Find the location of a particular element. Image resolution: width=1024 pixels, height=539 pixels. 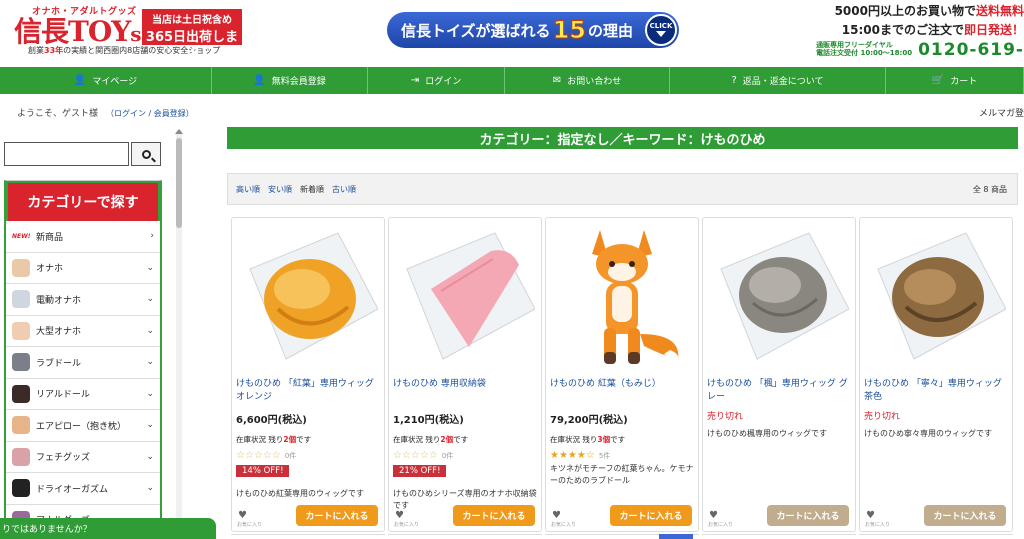

category-item: オナホ ⌄ is located at coordinates (83, 268).